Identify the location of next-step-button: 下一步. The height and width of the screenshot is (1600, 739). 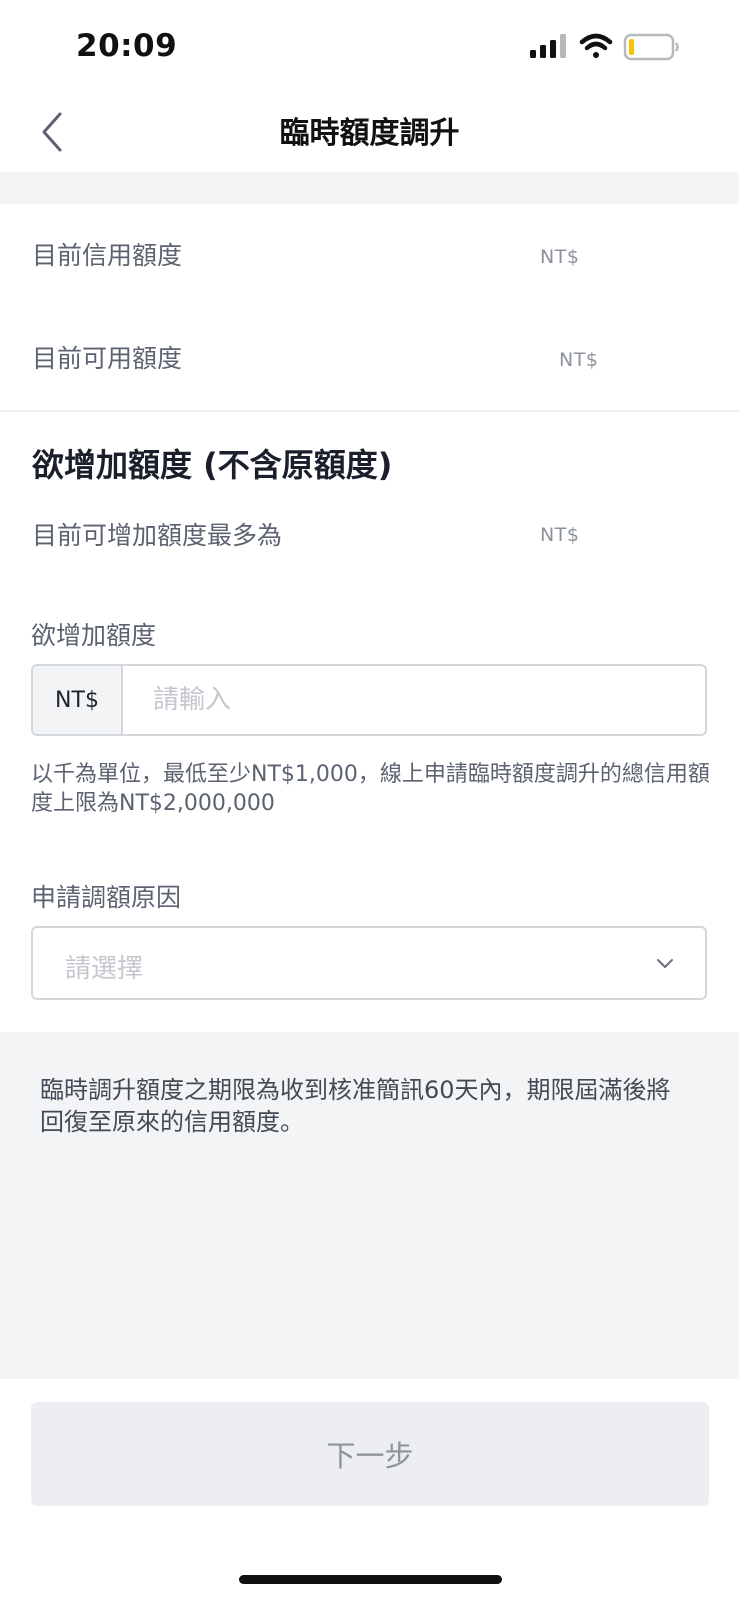
(370, 1454).